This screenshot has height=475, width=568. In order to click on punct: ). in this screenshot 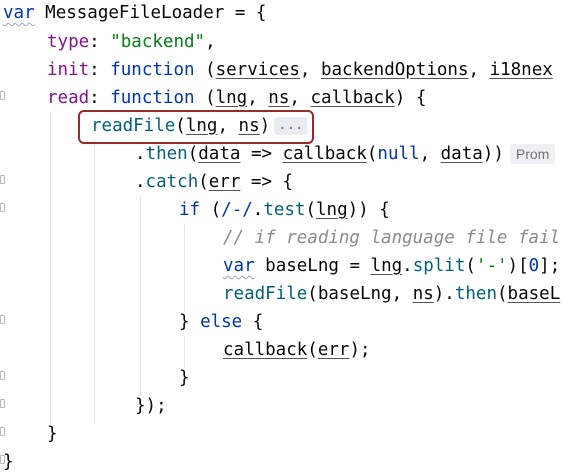, I will do `click(444, 294)`.